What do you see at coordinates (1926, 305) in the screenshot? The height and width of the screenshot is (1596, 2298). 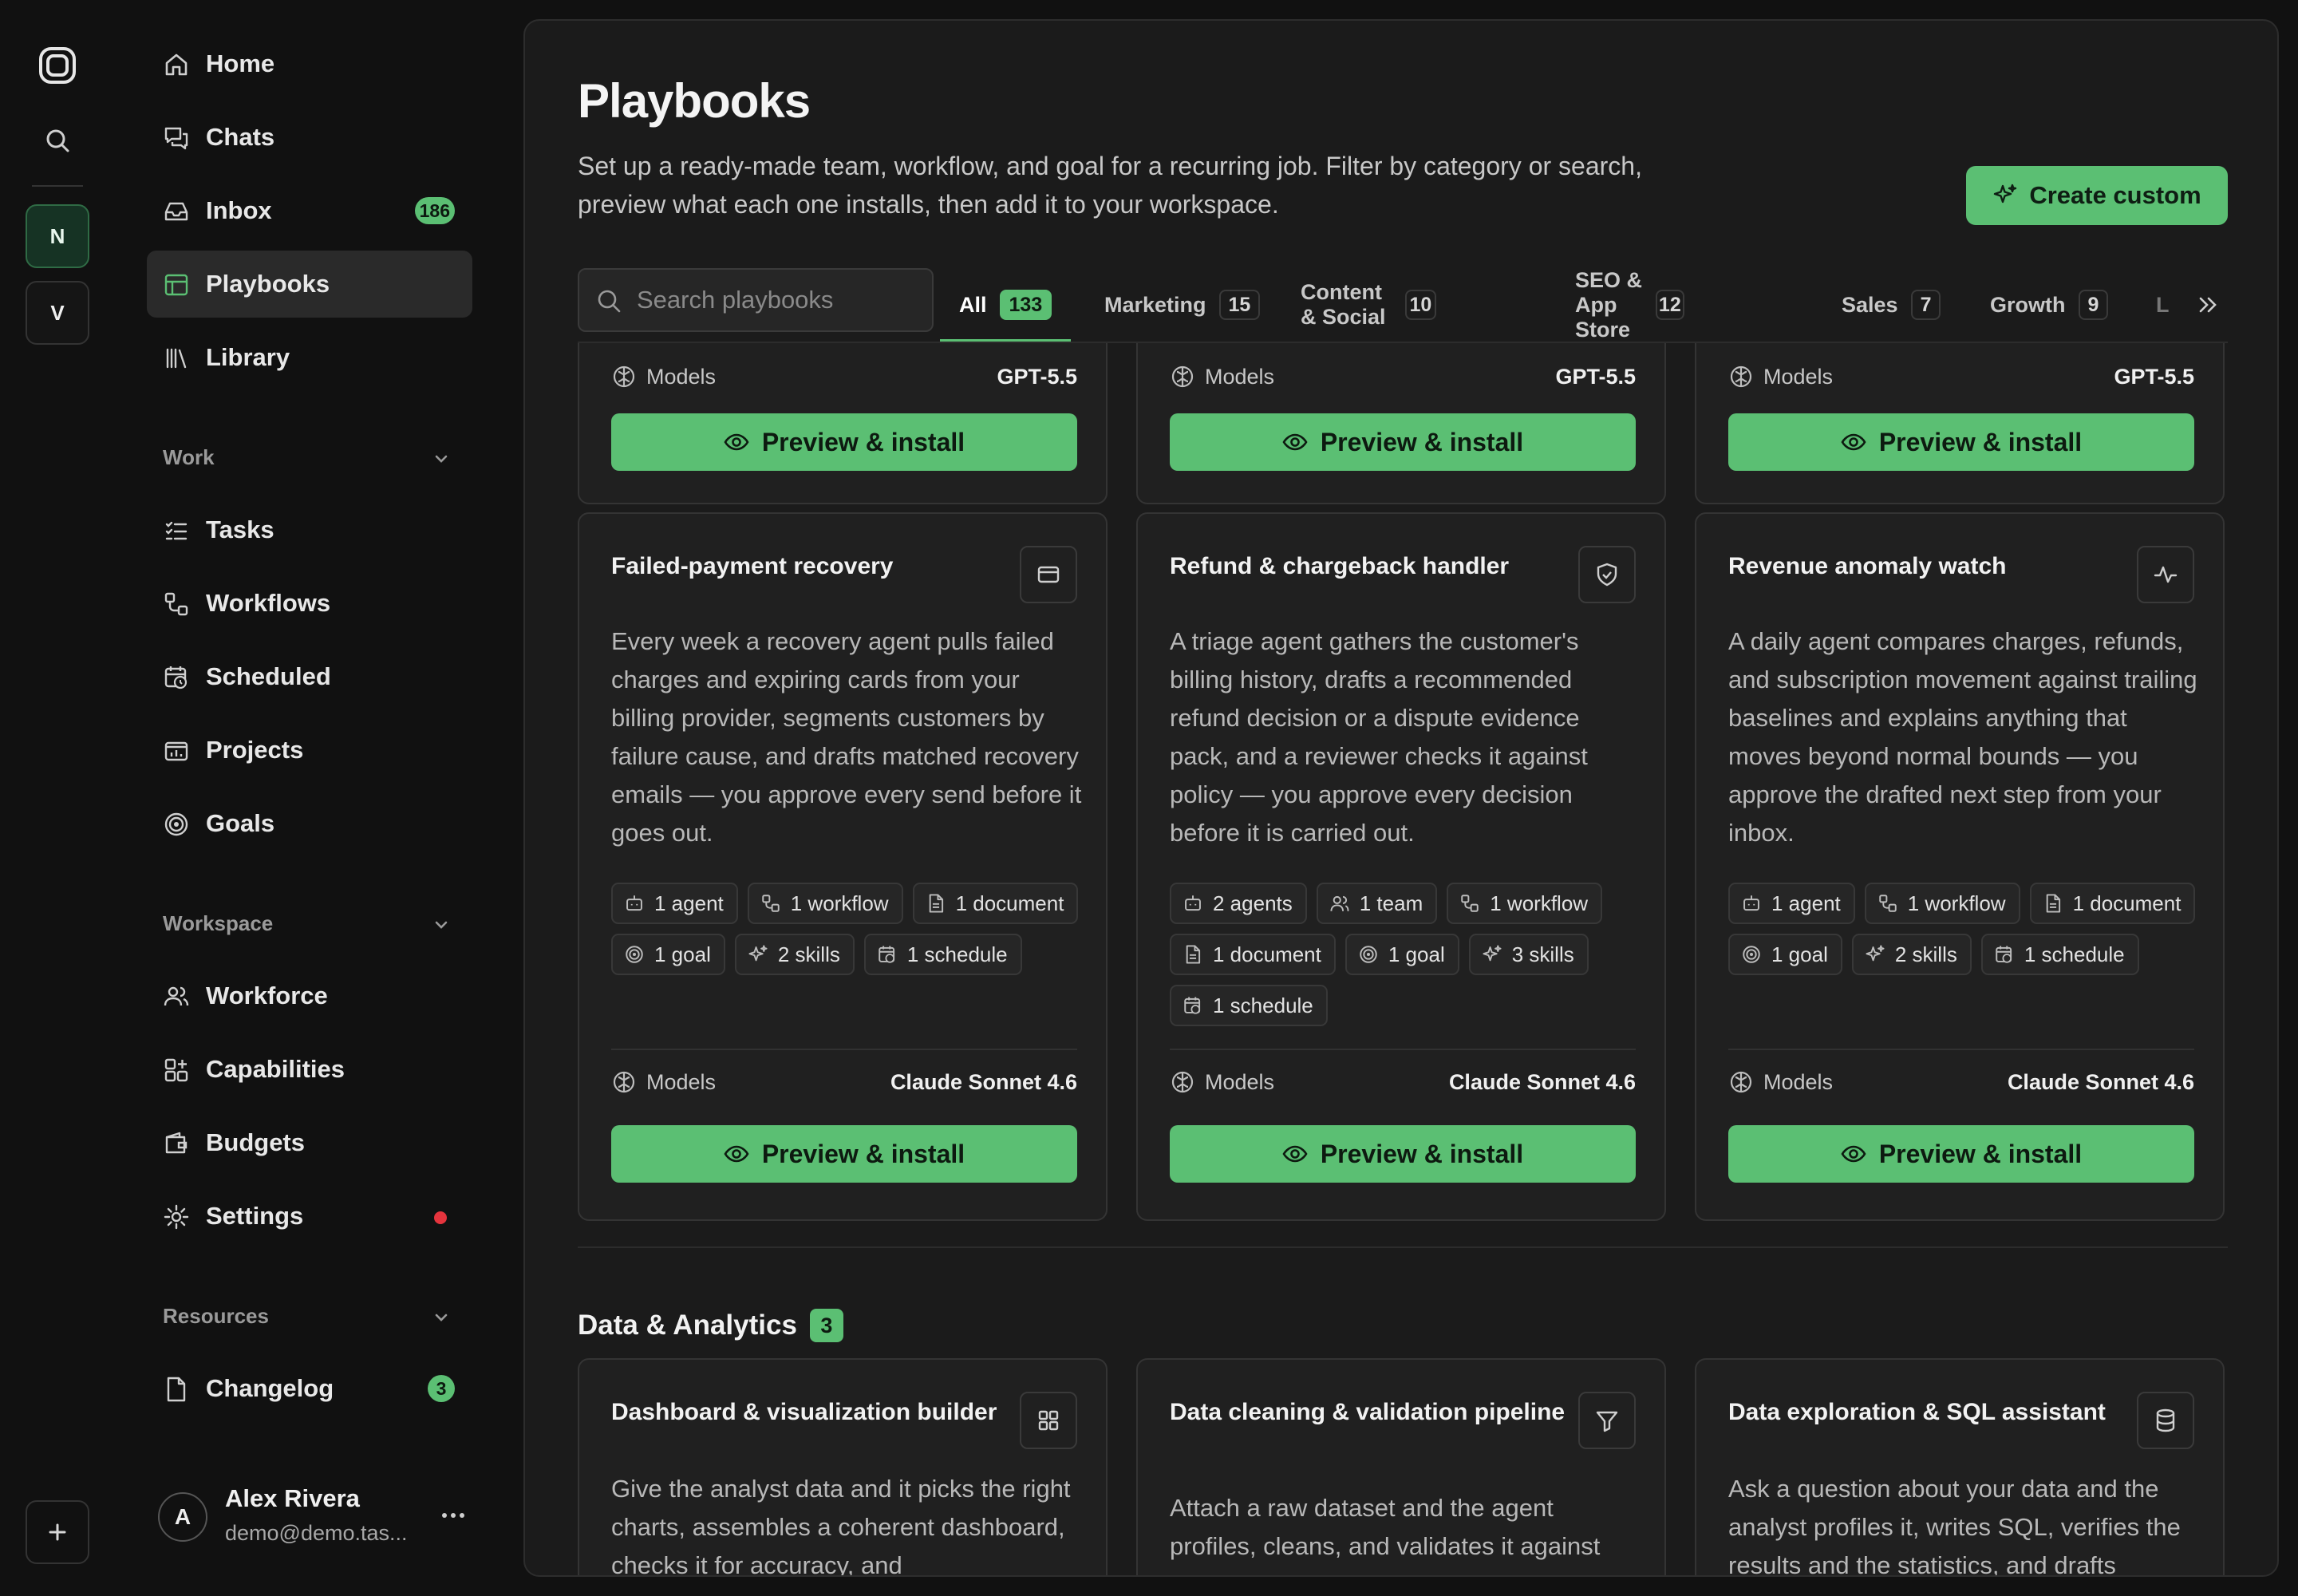 I see `tab-count: 7` at bounding box center [1926, 305].